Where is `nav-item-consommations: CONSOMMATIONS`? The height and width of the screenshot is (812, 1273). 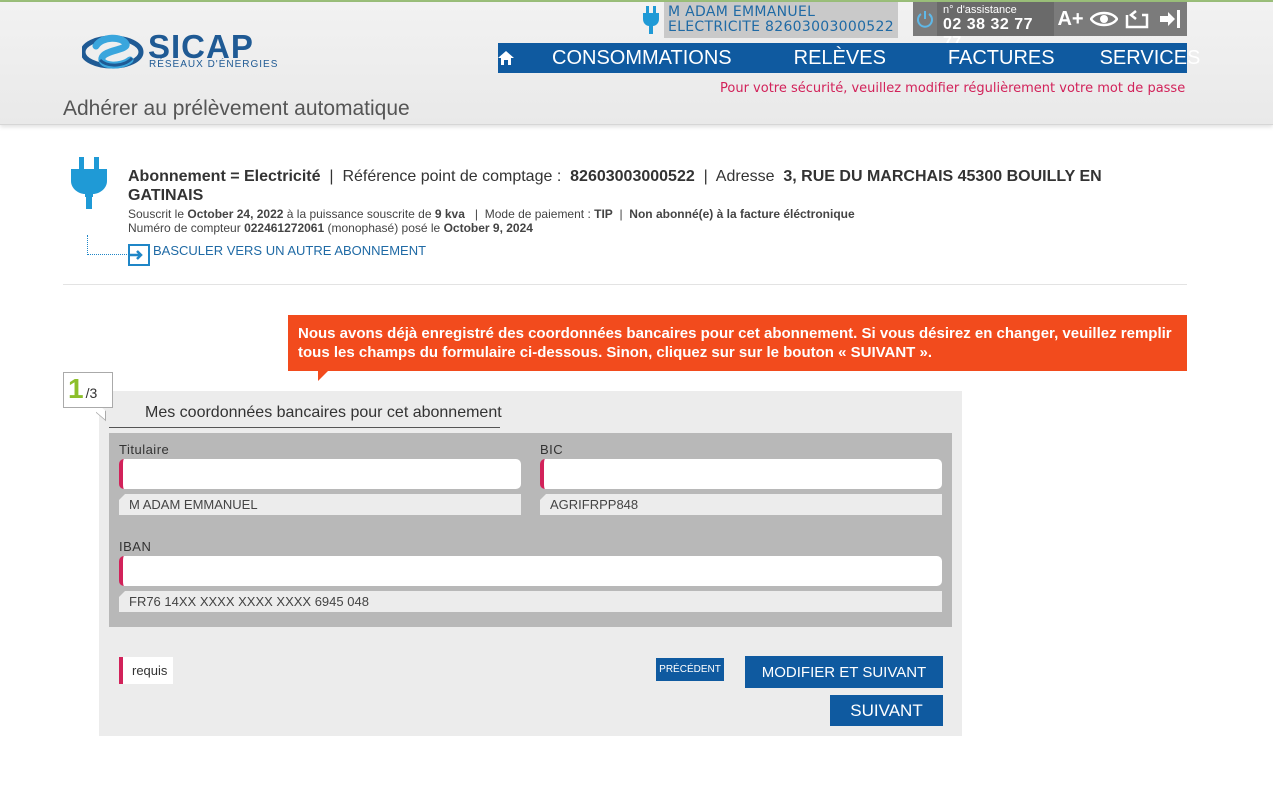 nav-item-consommations: CONSOMMATIONS is located at coordinates (642, 58).